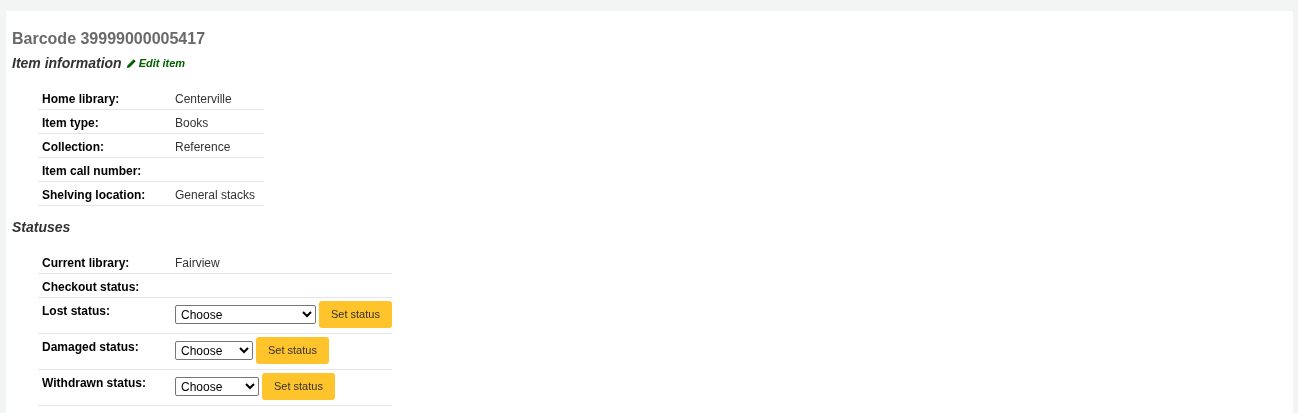 This screenshot has width=1298, height=413. What do you see at coordinates (70, 123) in the screenshot?
I see `field-label: Item type:` at bounding box center [70, 123].